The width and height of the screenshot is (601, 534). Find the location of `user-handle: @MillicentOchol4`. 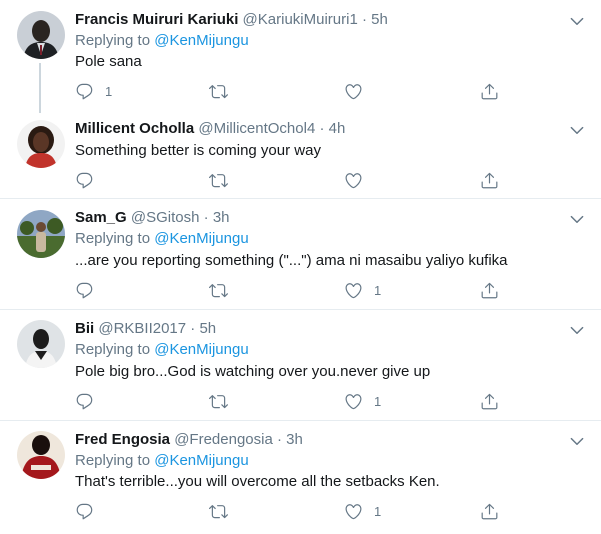

user-handle: @MillicentOchol4 is located at coordinates (256, 128).